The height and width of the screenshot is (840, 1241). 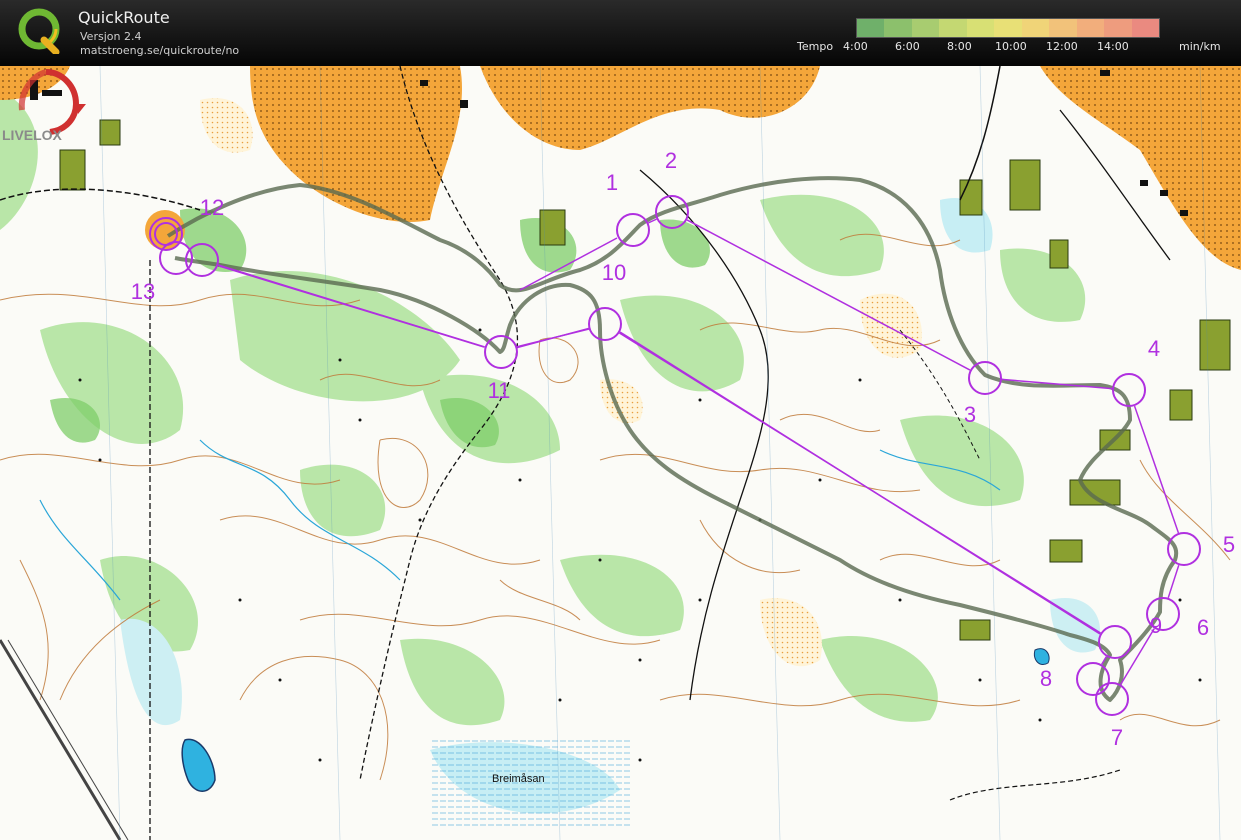 I want to click on pace-tick: 12:00, so click(x=1062, y=46).